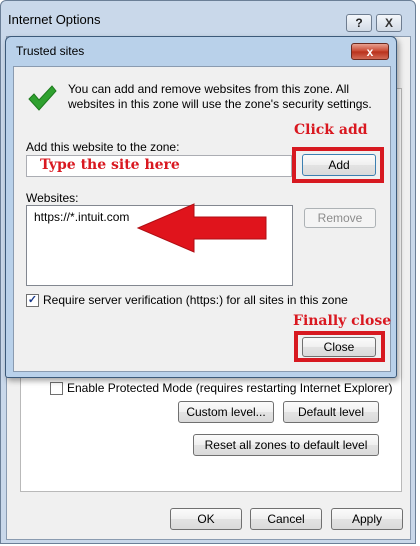  Describe the element at coordinates (201, 228) in the screenshot. I see `red-arrow-icon` at that location.